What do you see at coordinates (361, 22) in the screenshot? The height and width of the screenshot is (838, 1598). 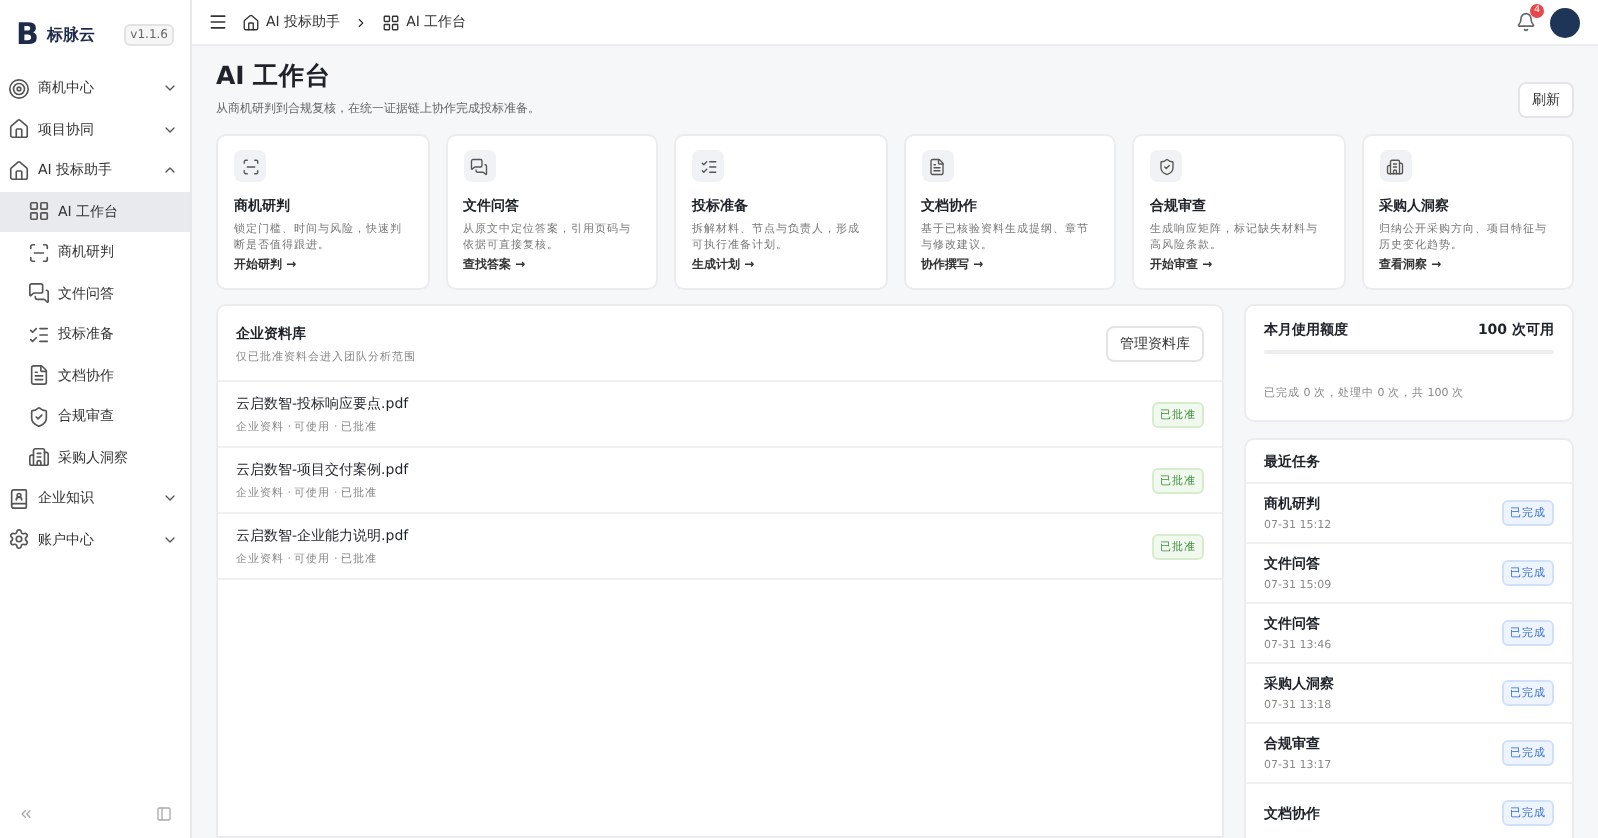 I see `chevron-right-icon` at bounding box center [361, 22].